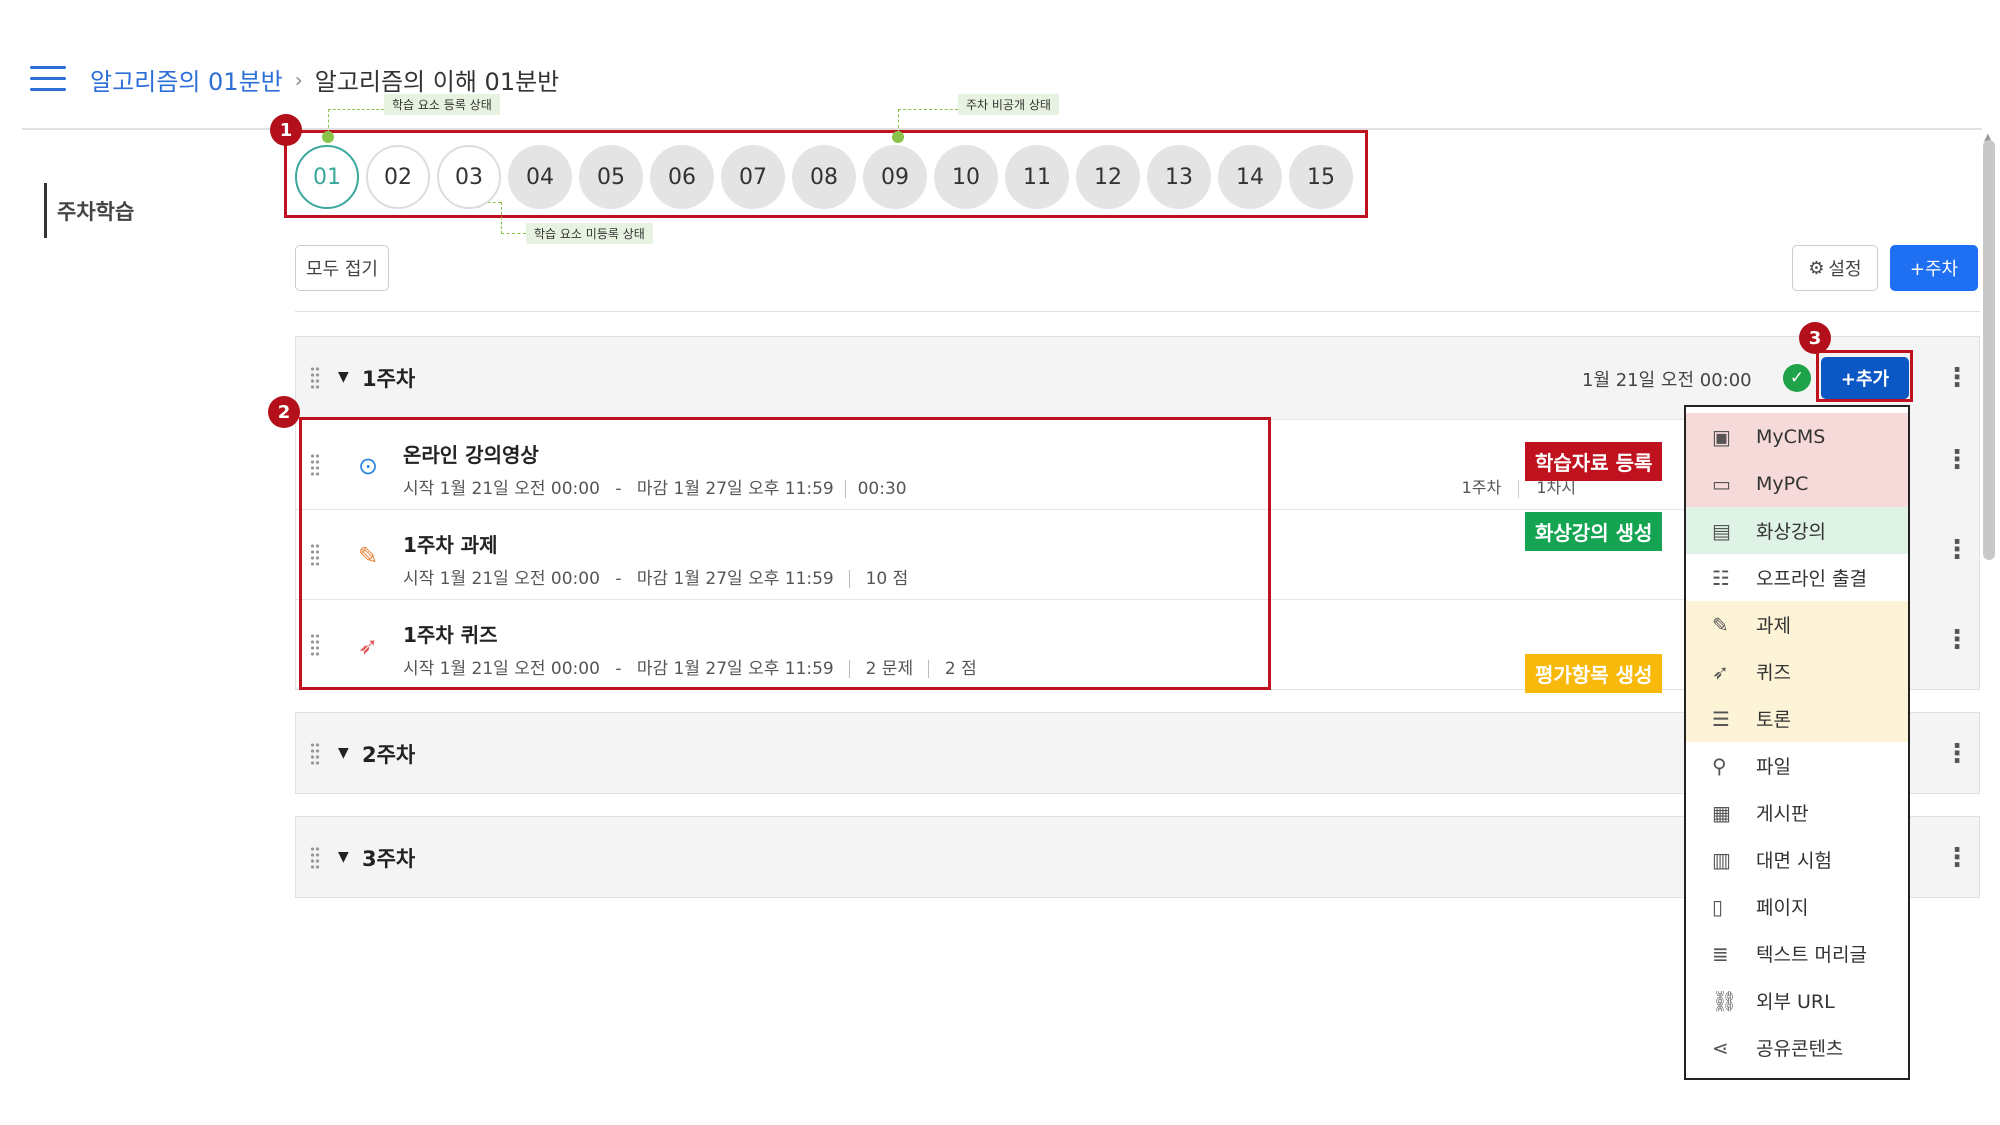 This screenshot has height=1125, width=2000. Describe the element at coordinates (1791, 532) in the screenshot. I see `menu-item-label: 화상강의` at that location.